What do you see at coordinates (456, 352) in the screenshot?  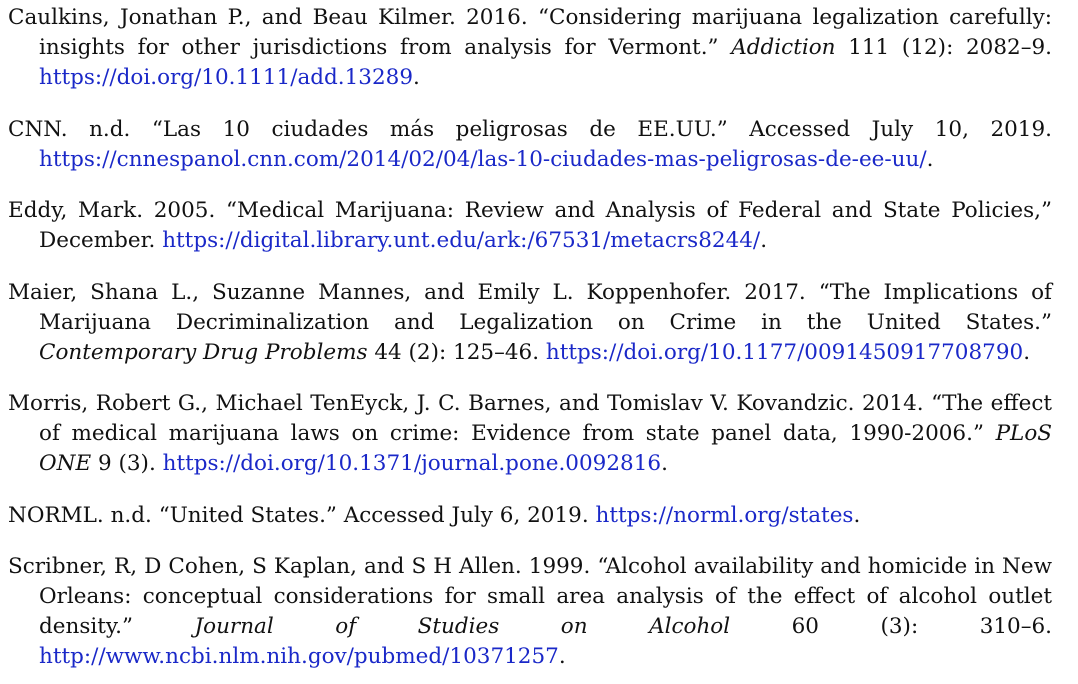 I see `reference-details: 44 (2): 125–46.` at bounding box center [456, 352].